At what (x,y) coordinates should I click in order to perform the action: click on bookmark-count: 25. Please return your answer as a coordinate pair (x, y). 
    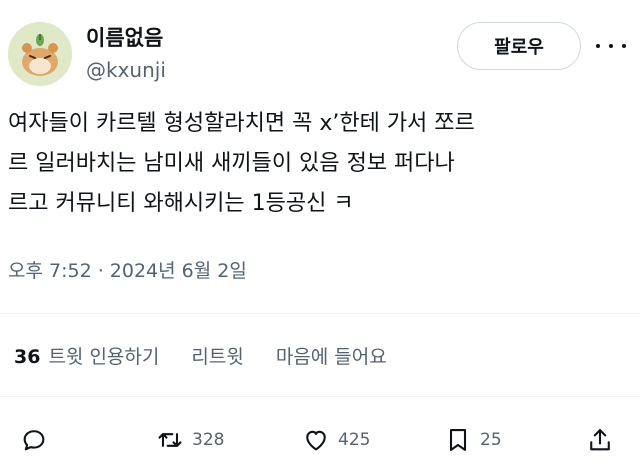
    Looking at the image, I should click on (491, 440).